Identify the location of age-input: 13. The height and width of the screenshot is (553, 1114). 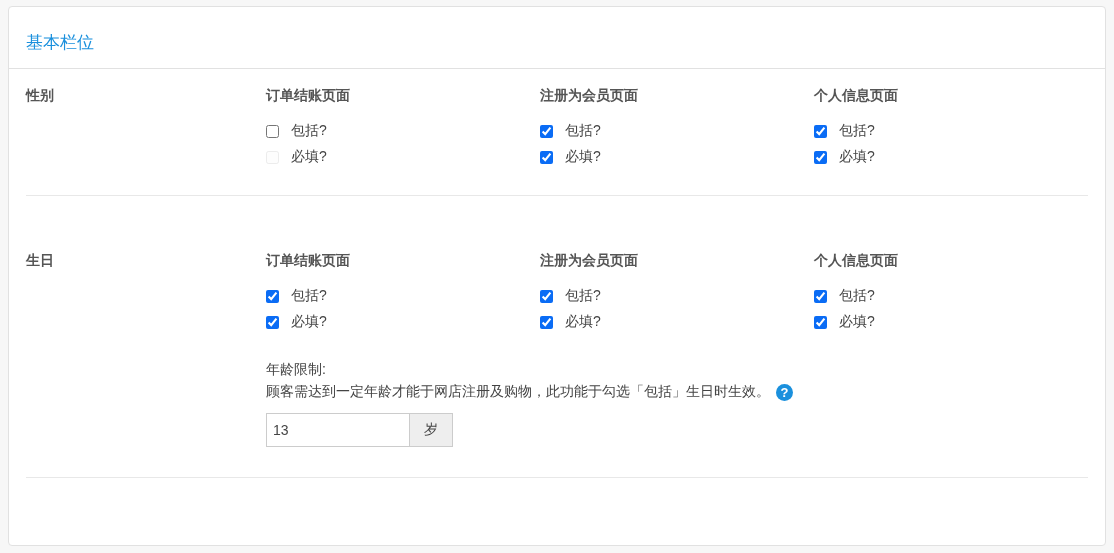
(338, 430).